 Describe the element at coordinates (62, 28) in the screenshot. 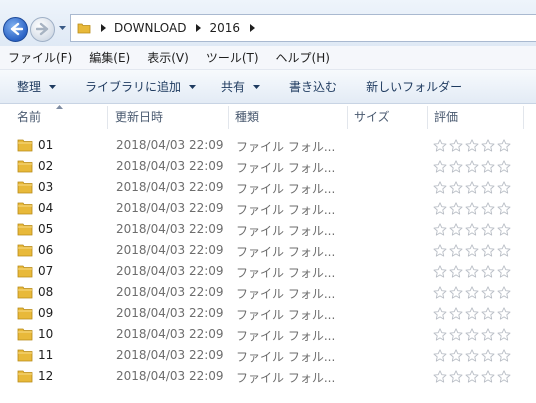

I see `recent-pages-dropdown-icon` at that location.